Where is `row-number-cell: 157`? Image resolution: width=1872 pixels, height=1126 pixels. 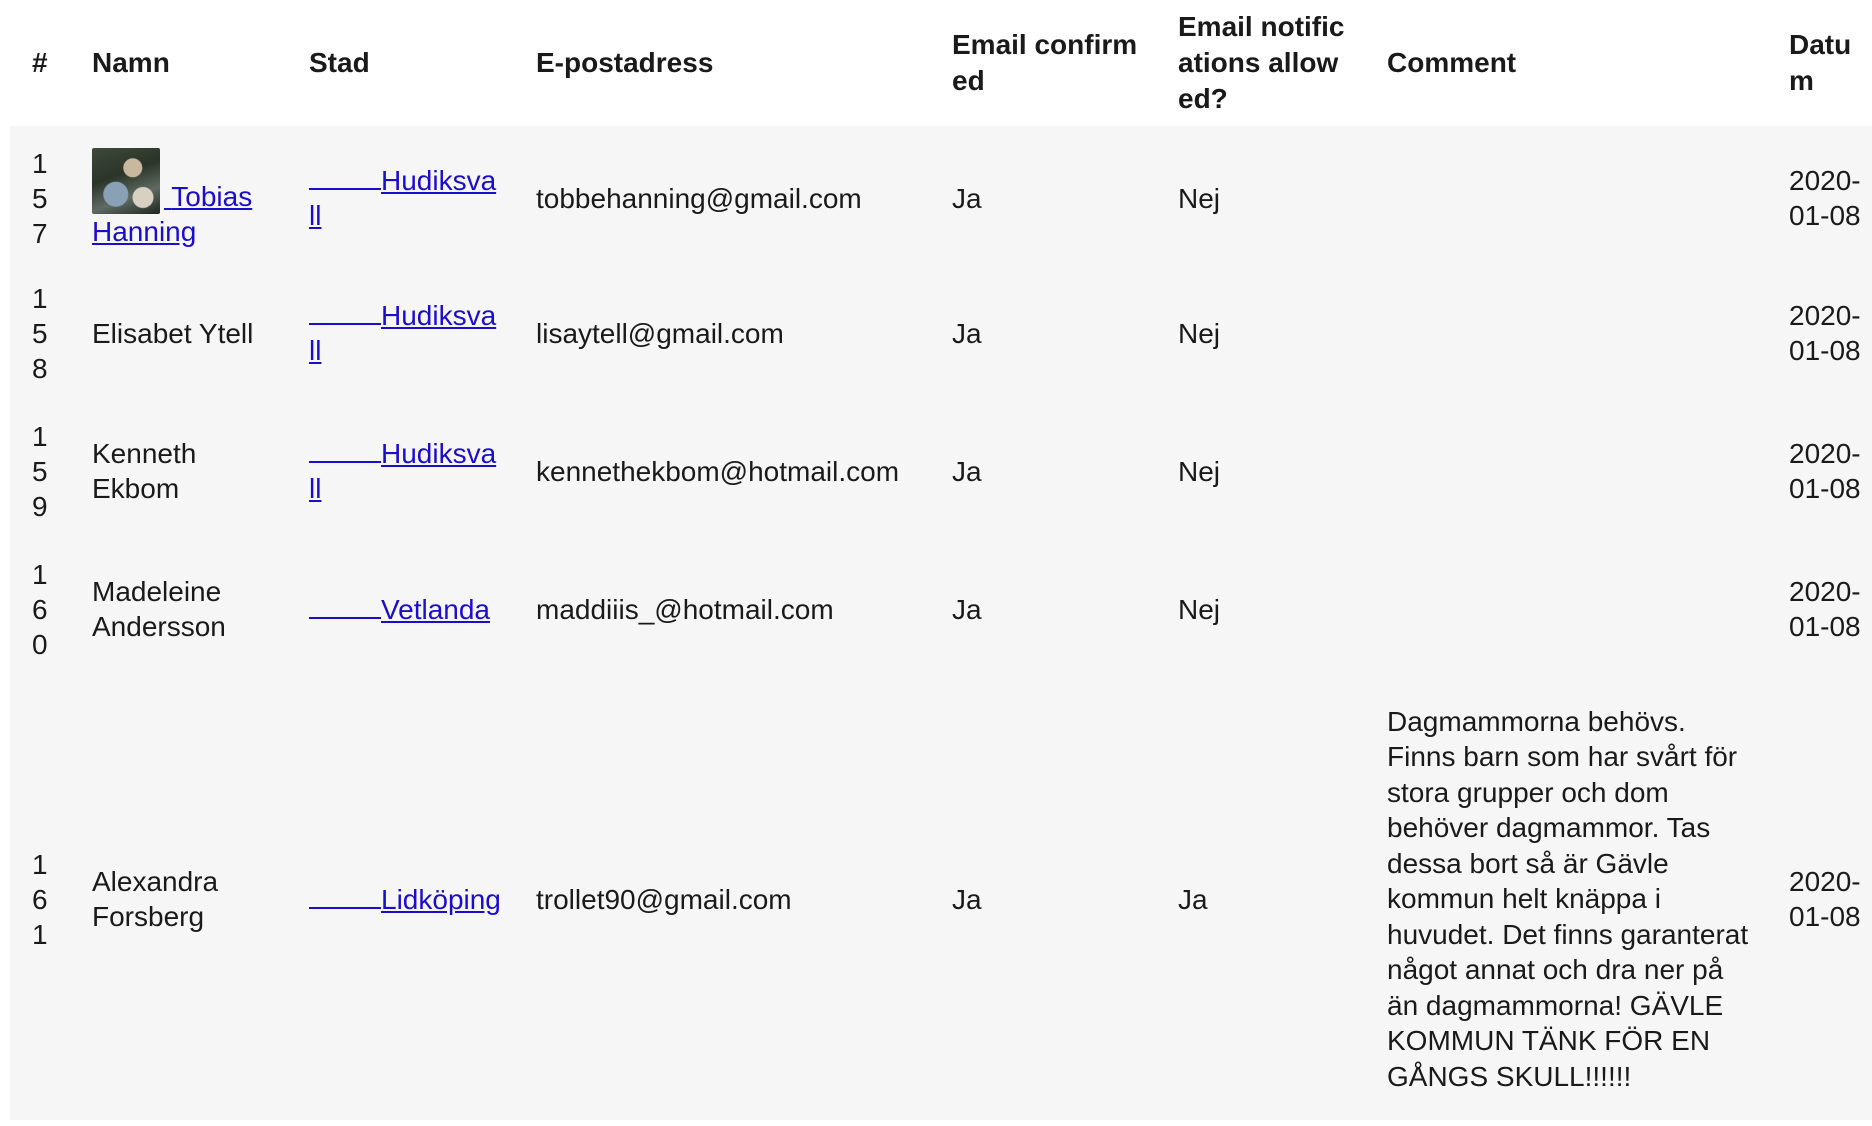 row-number-cell: 157 is located at coordinates (40, 195).